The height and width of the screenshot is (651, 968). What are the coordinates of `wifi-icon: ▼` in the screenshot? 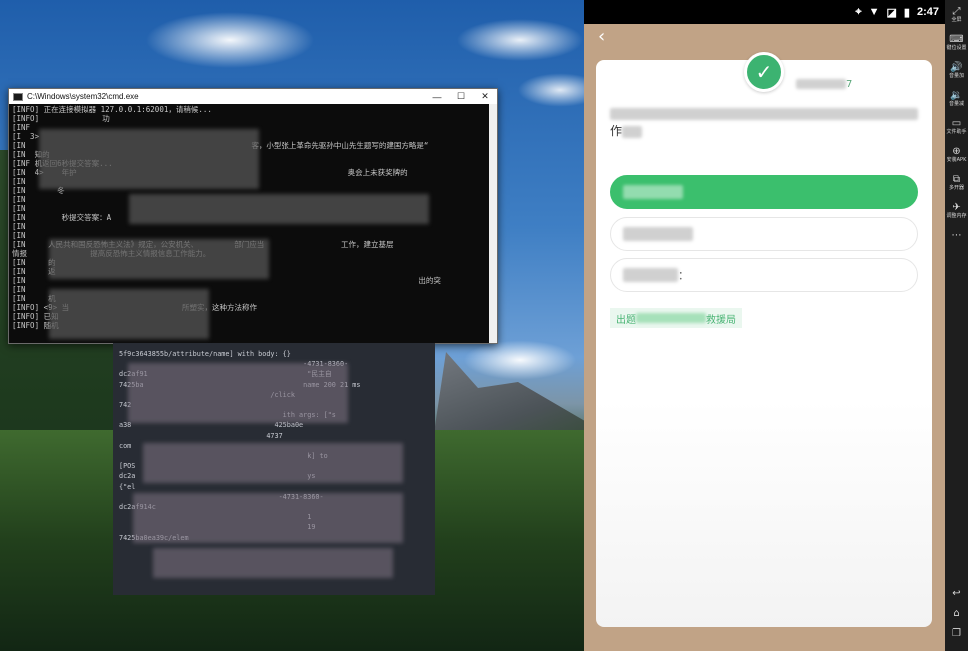 It's located at (874, 12).